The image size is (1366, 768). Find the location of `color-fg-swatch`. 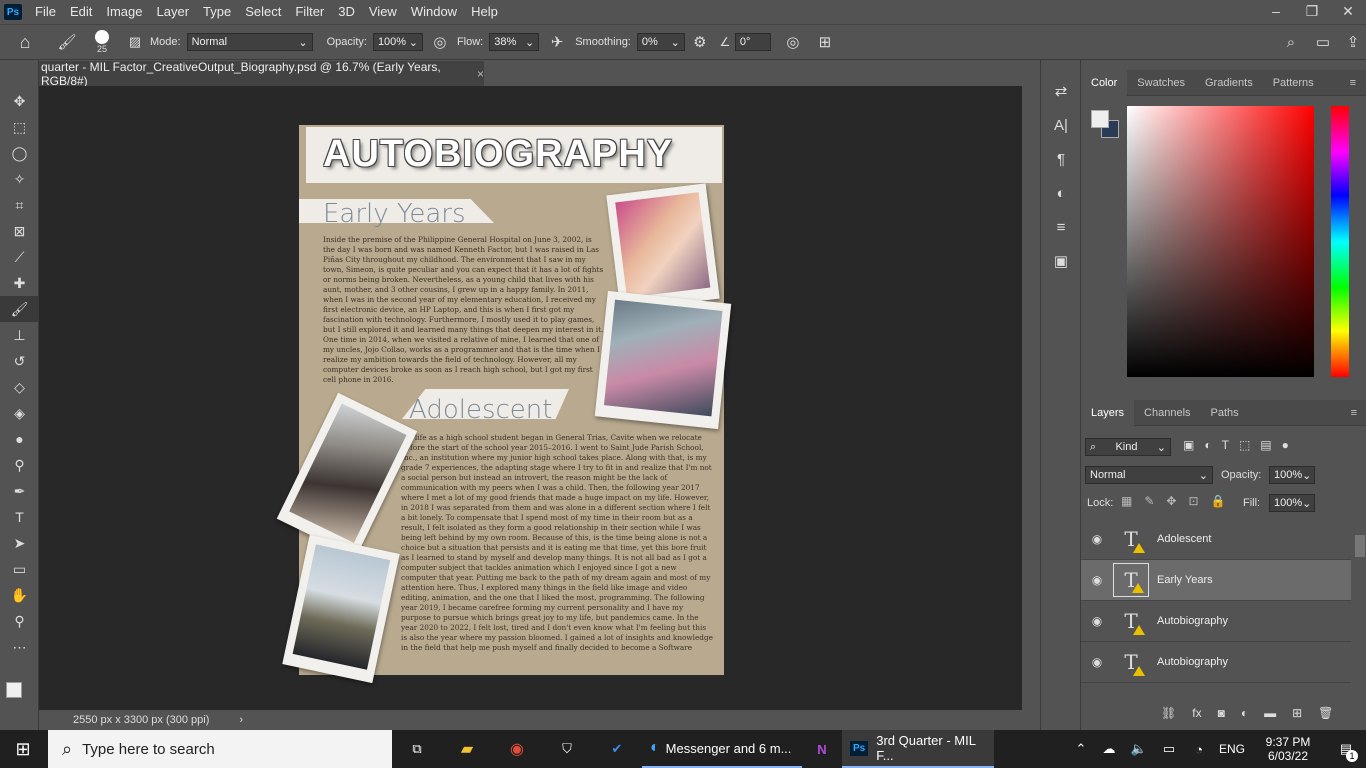

color-fg-swatch is located at coordinates (1100, 119).